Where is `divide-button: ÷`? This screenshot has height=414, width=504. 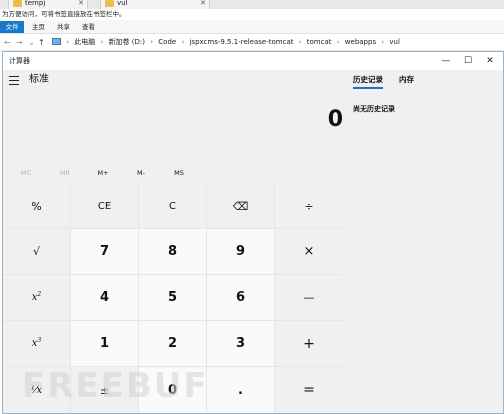
divide-button: ÷ is located at coordinates (309, 206).